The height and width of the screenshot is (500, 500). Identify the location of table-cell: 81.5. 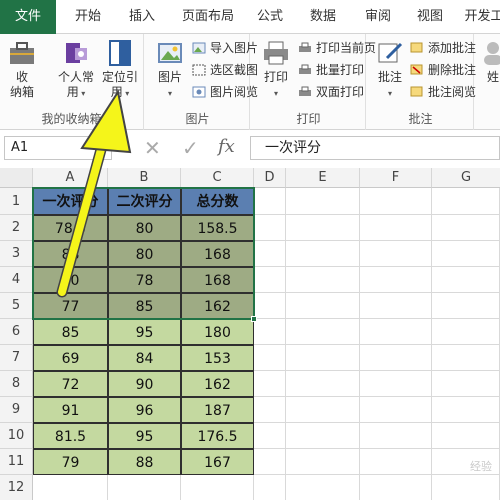
(70, 436).